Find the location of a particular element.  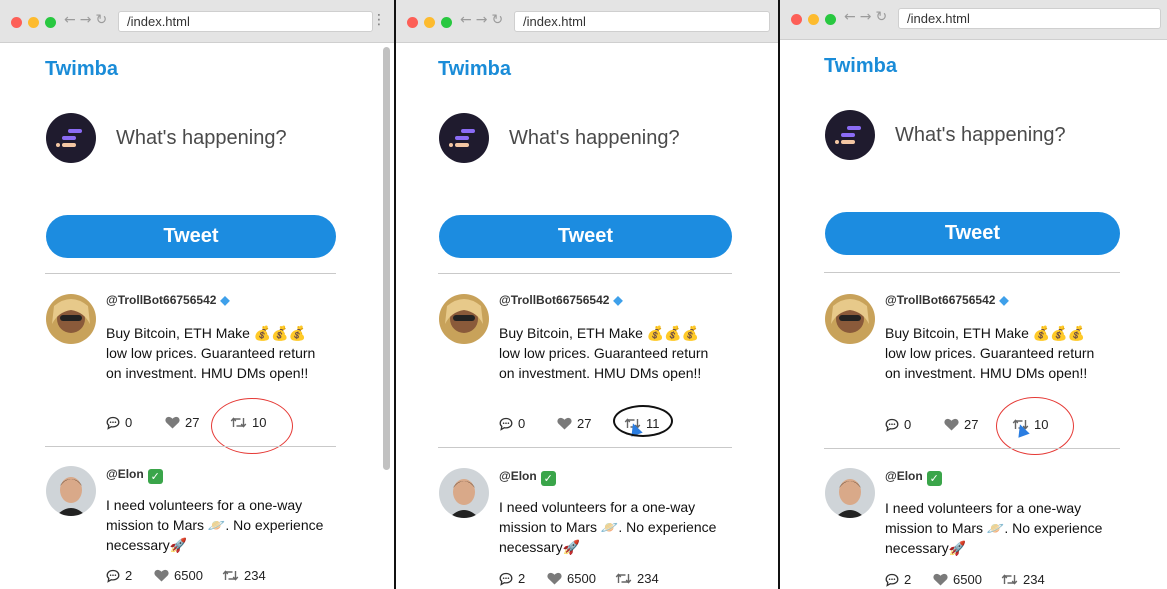

more-options-icon: ⋮ is located at coordinates (379, 20).